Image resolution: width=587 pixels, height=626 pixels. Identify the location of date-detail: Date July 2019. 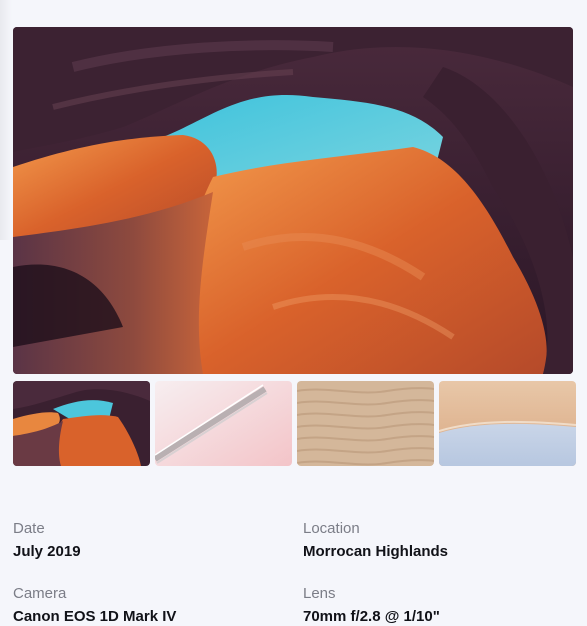
(47, 540).